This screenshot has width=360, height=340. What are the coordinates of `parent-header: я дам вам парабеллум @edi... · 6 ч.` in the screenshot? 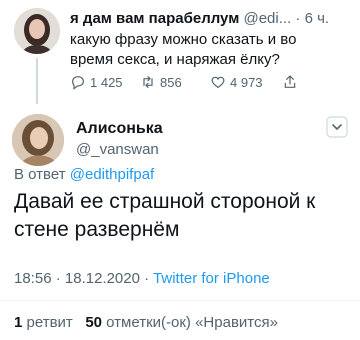 It's located at (210, 19).